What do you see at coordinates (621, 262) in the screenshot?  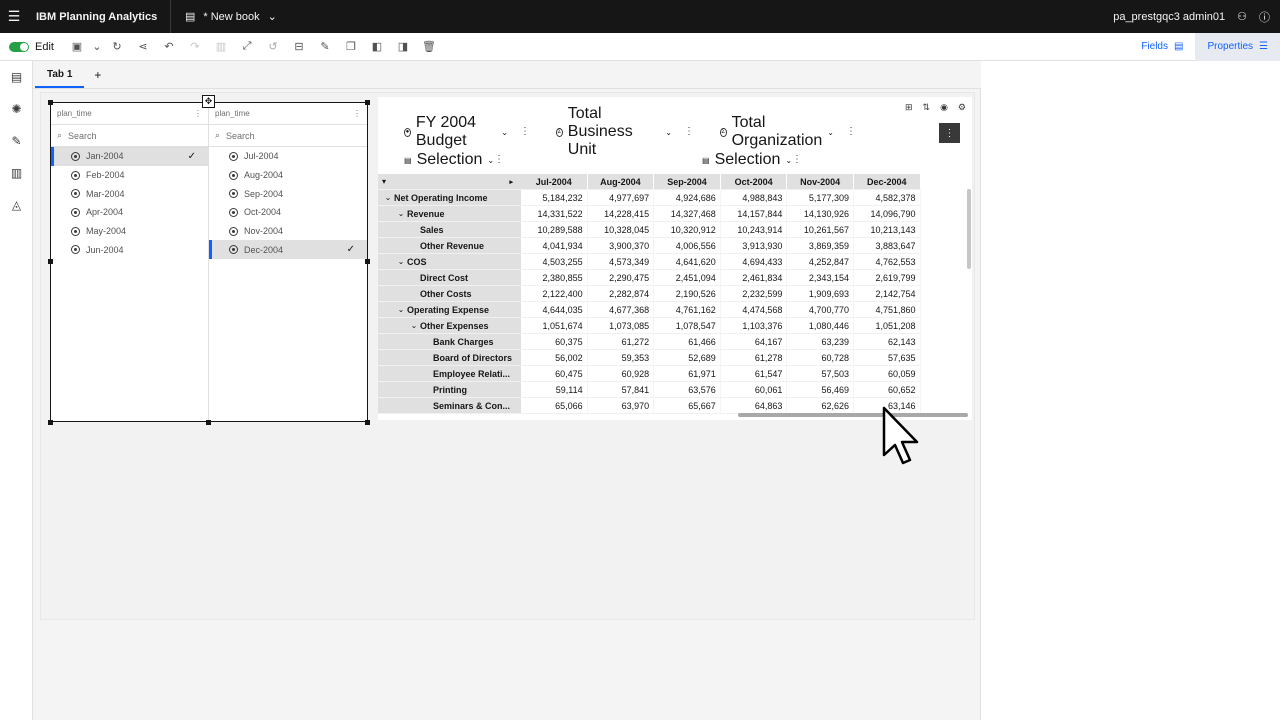 I see `data-cell: 4,573,349` at bounding box center [621, 262].